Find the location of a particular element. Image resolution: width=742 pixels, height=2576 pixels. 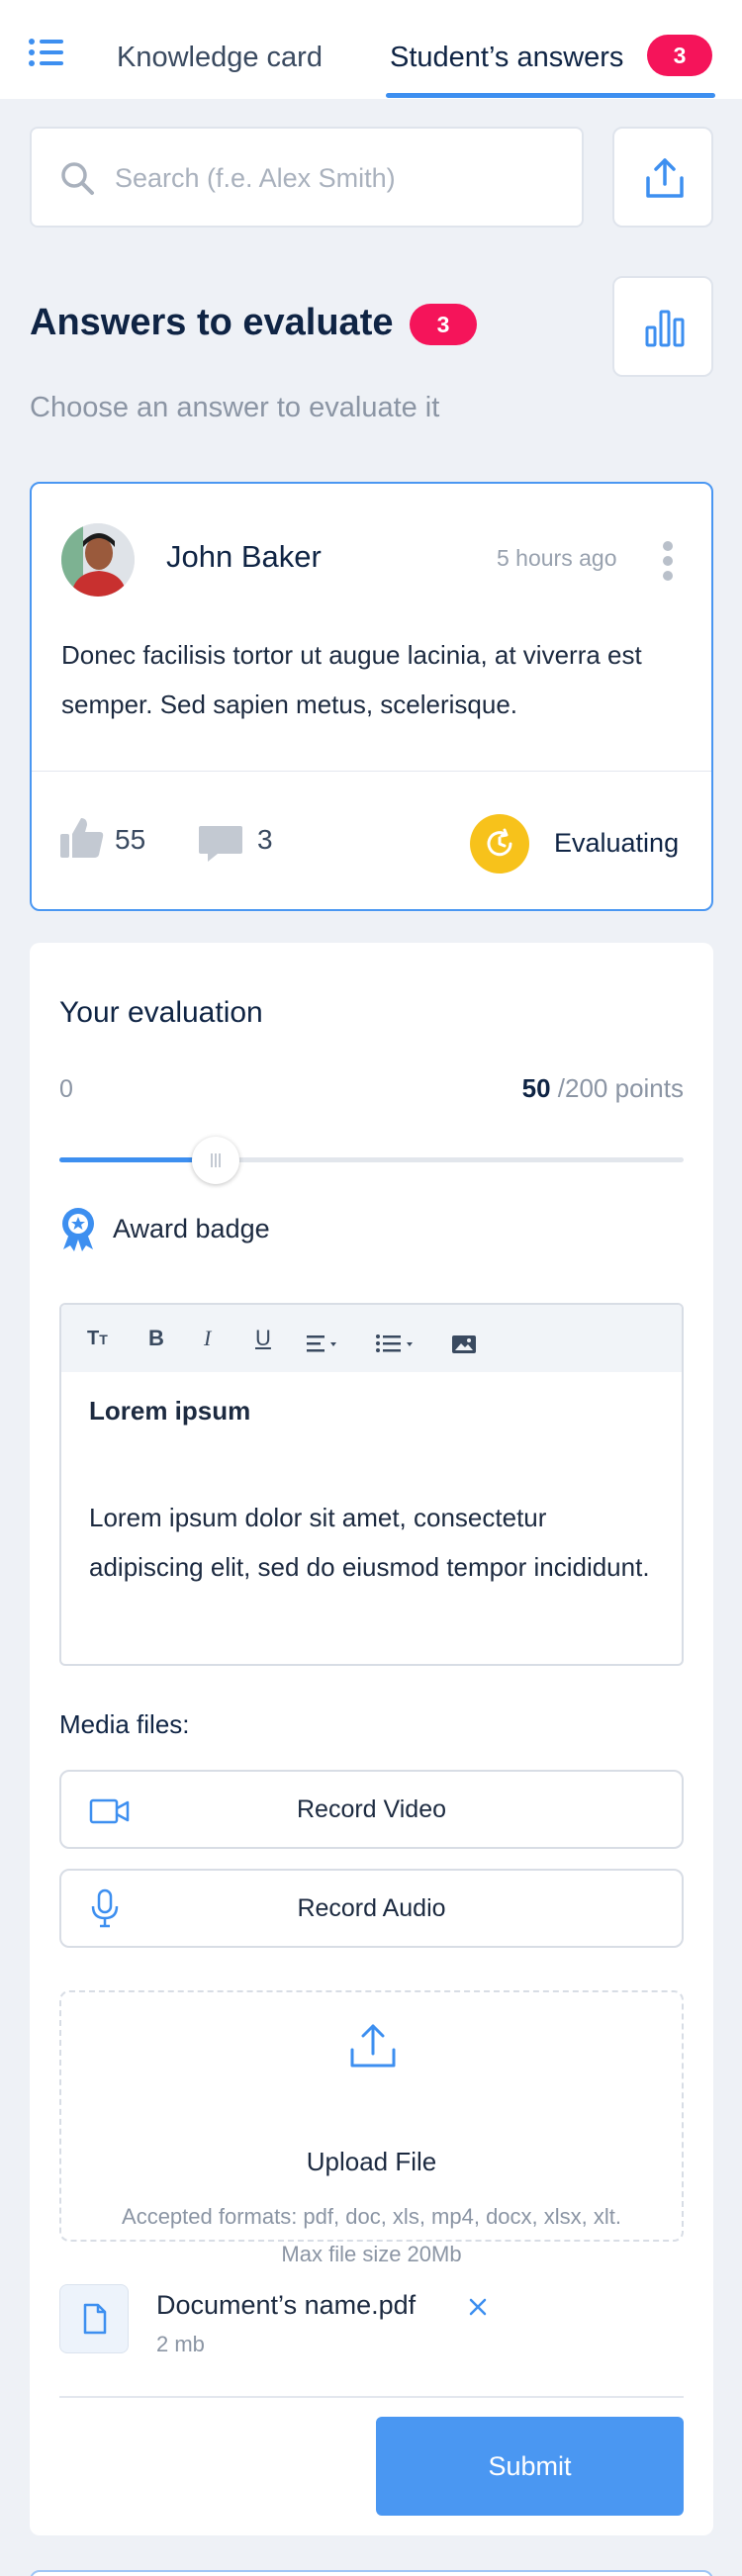

points-slider is located at coordinates (371, 1161).